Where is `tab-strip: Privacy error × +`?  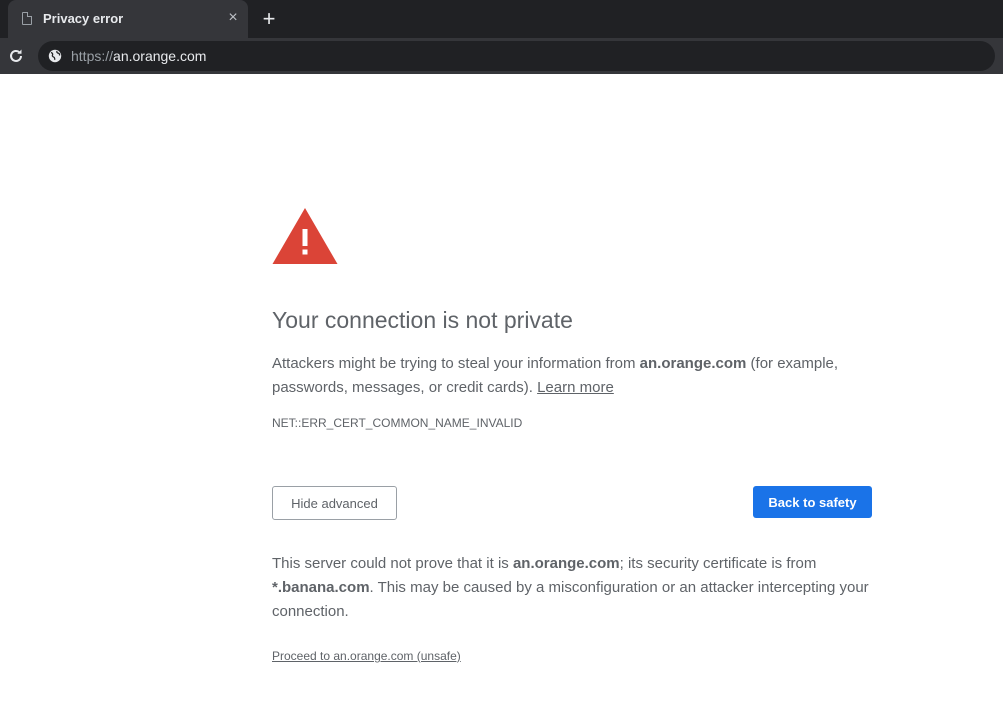 tab-strip: Privacy error × + is located at coordinates (501, 19).